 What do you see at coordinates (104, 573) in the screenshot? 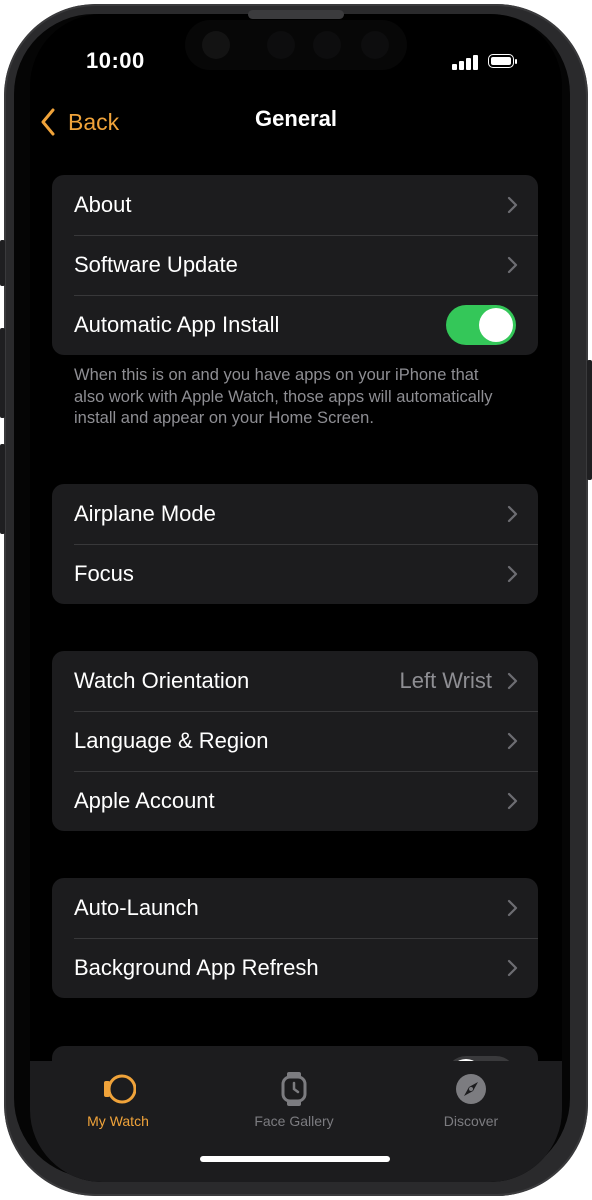
I see `row-label: Focus` at bounding box center [104, 573].